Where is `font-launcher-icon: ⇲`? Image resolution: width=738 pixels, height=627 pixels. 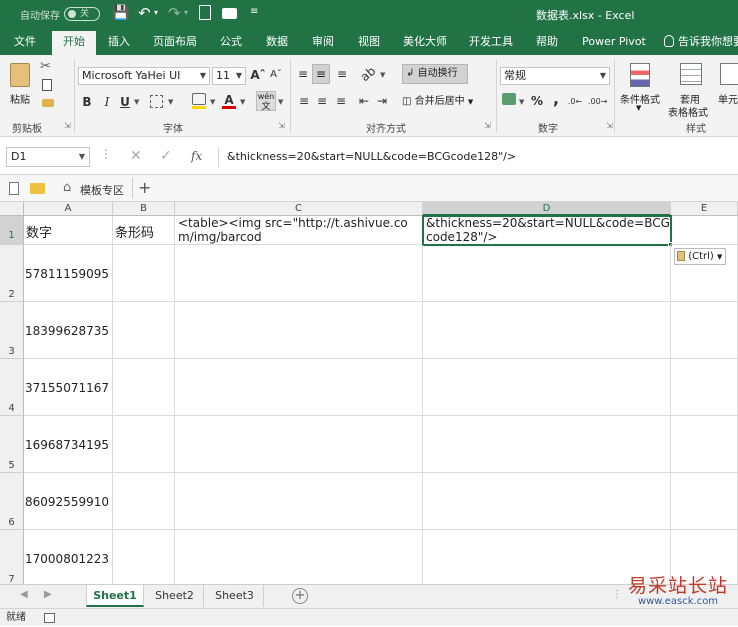
font-launcher-icon: ⇲ is located at coordinates (281, 125).